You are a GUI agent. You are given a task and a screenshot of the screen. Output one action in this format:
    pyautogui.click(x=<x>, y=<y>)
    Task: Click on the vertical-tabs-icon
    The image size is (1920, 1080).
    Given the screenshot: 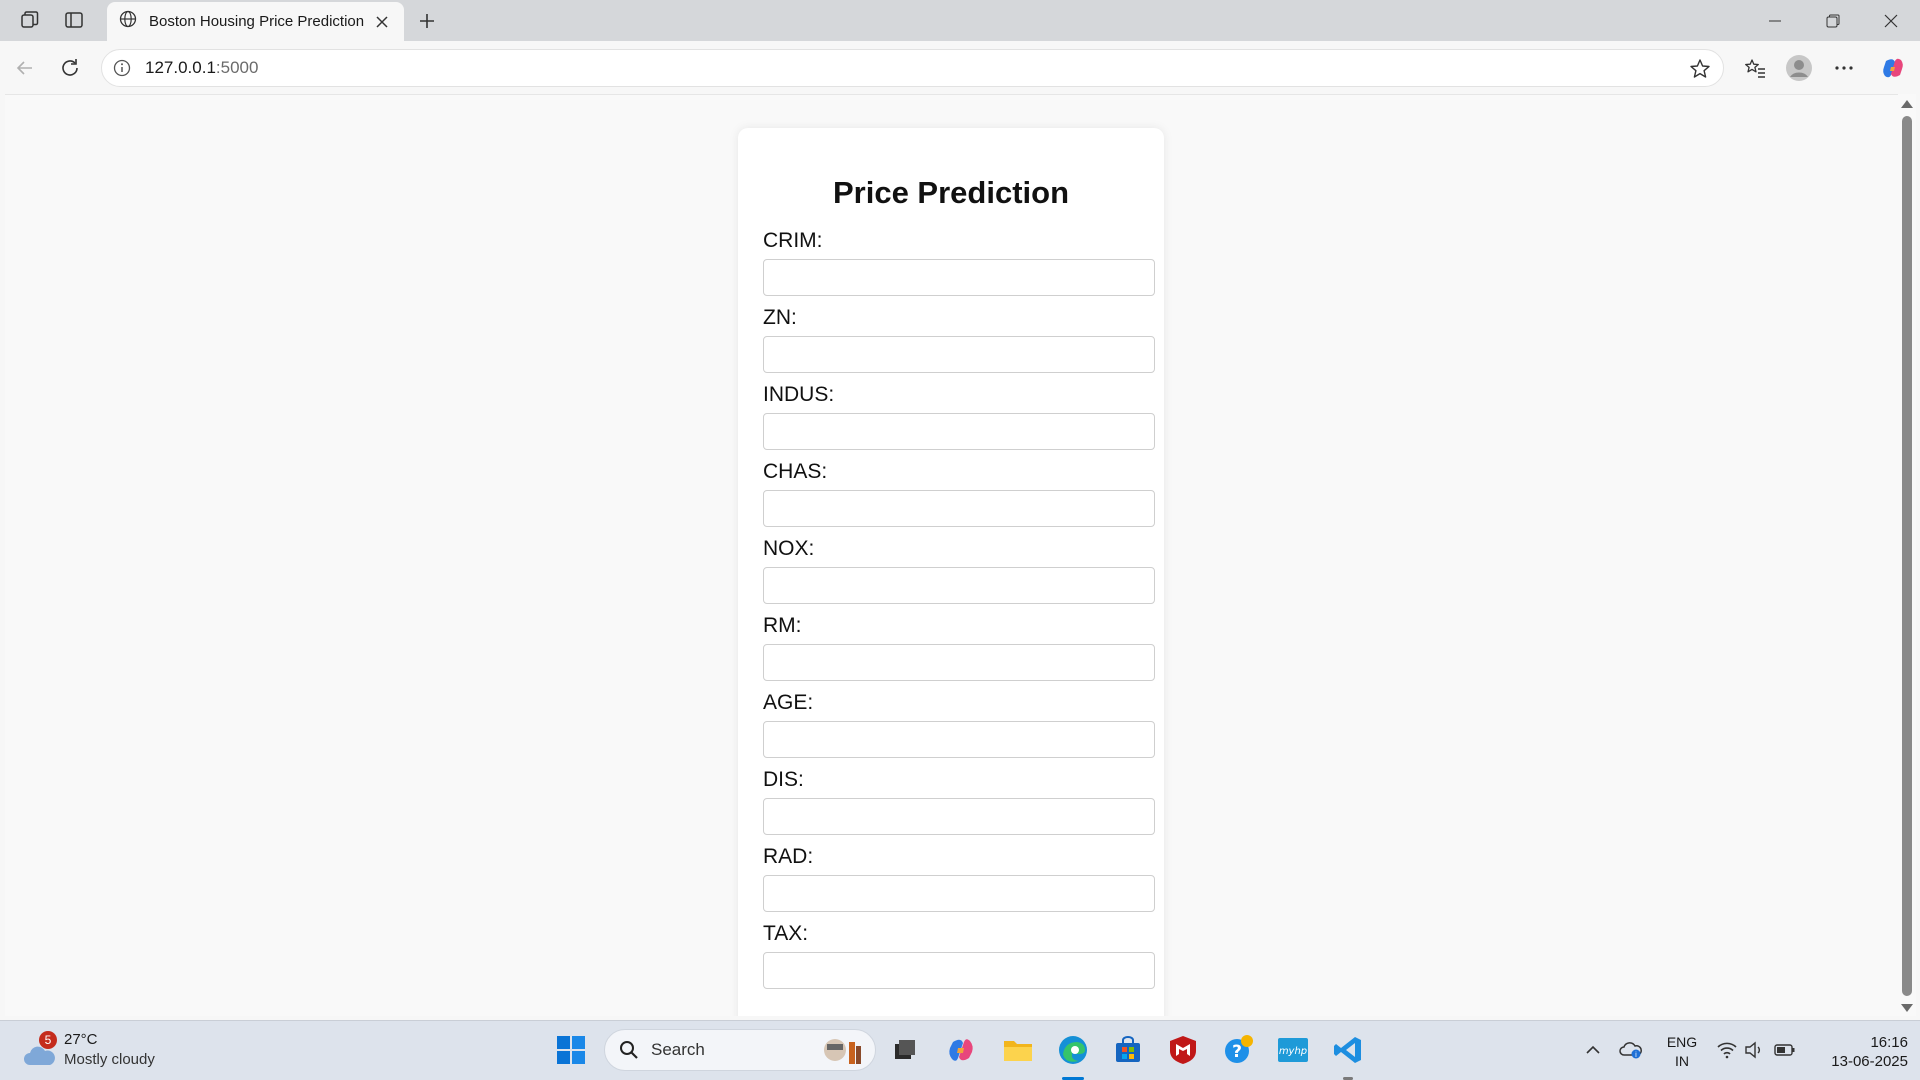 What is the action you would take?
    pyautogui.click(x=74, y=20)
    